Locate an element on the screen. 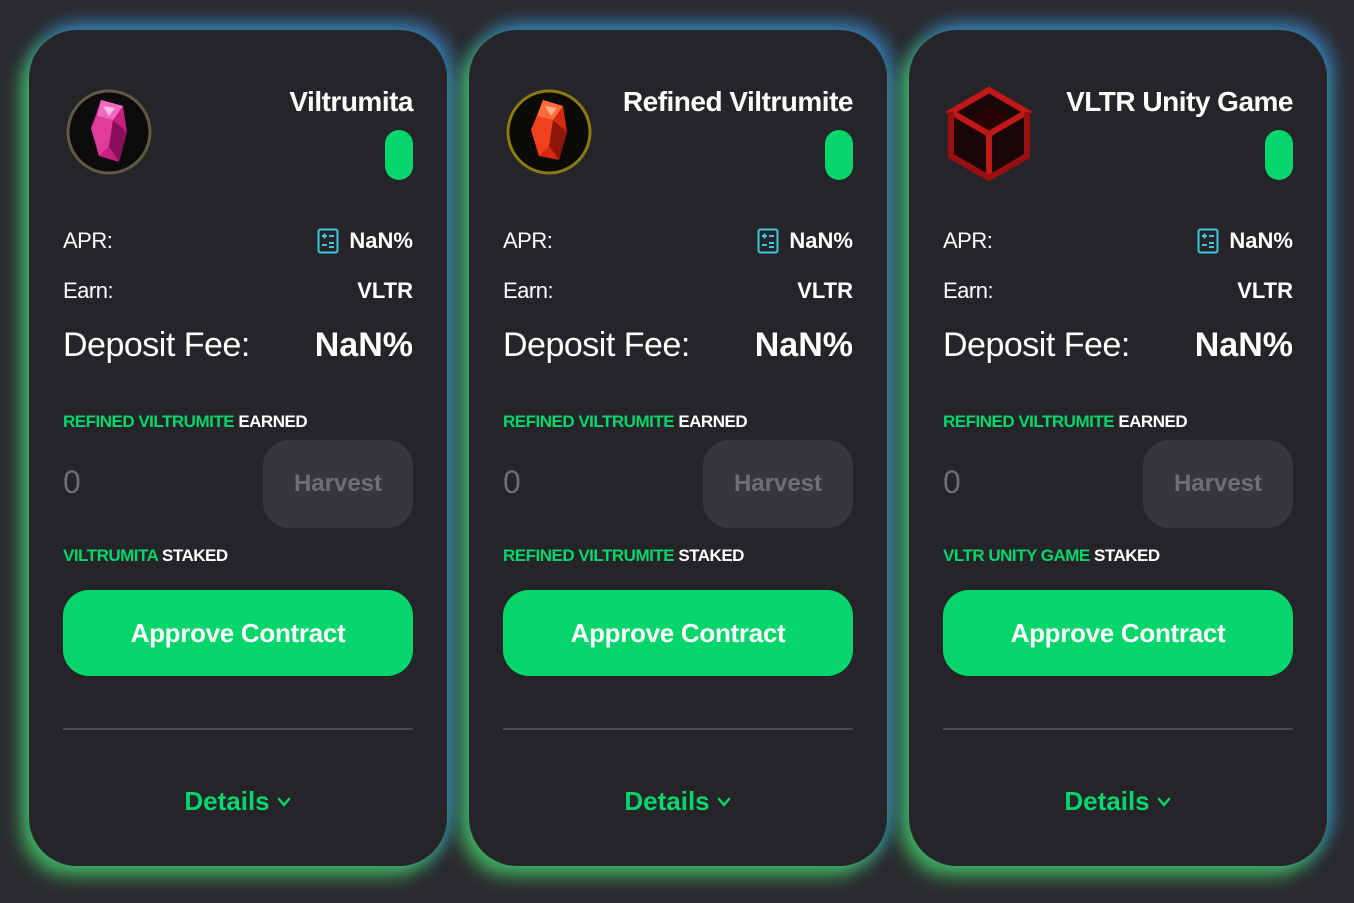 The height and width of the screenshot is (903, 1354). pink-crystal-icon is located at coordinates (109, 132).